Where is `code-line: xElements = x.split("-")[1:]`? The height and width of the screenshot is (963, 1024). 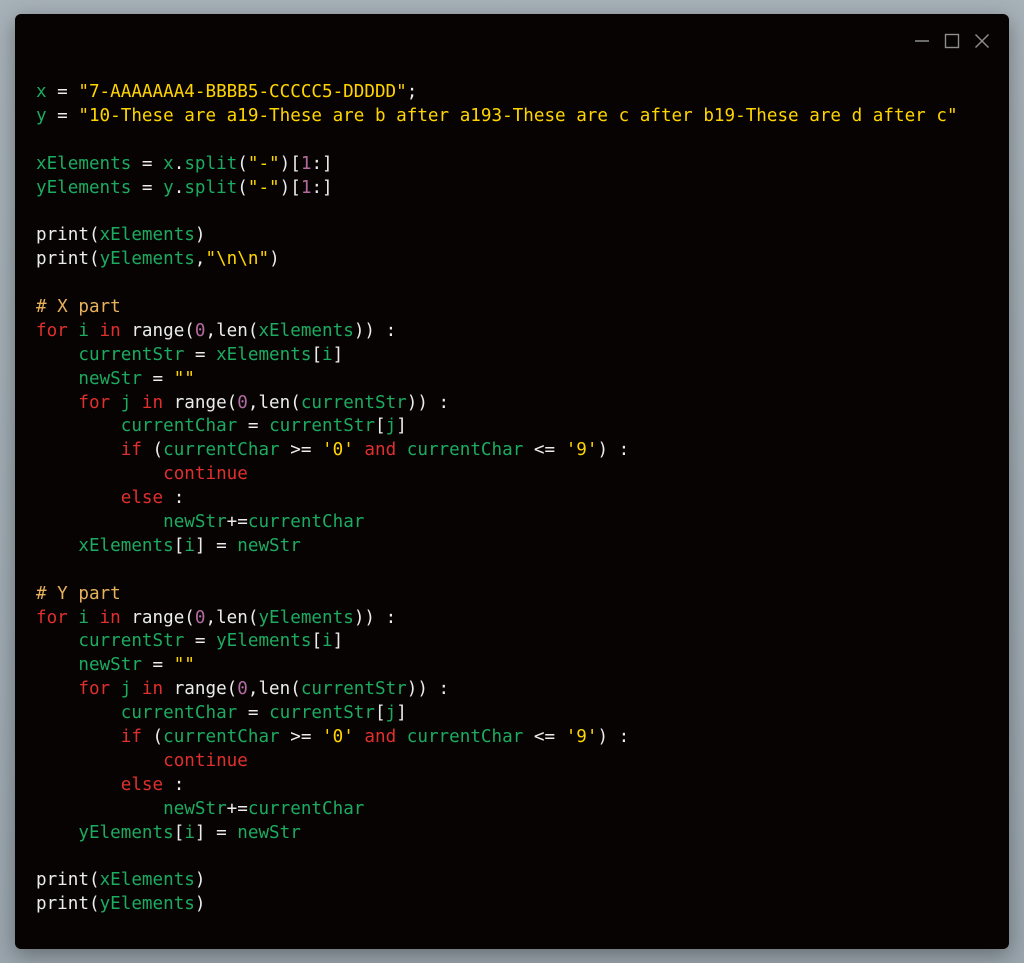
code-line: xElements = x.split("-")[1:] is located at coordinates (497, 165).